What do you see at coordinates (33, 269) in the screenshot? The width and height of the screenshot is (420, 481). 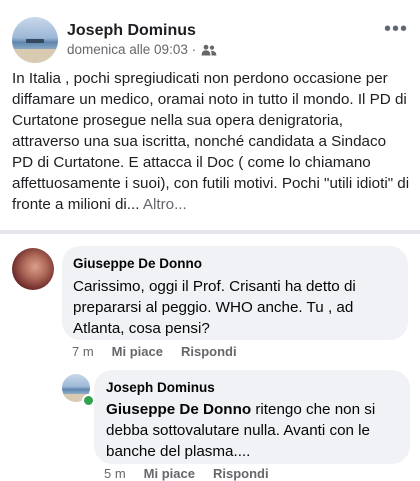 I see `commenter-avatar` at bounding box center [33, 269].